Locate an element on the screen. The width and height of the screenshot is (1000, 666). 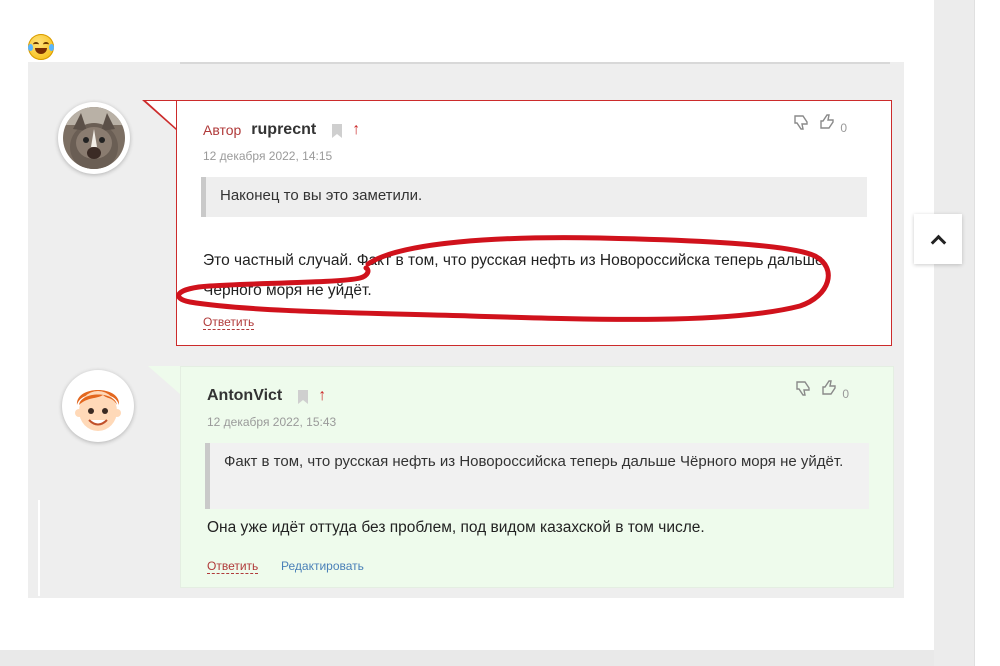
chevron-up-icon is located at coordinates (938, 242).